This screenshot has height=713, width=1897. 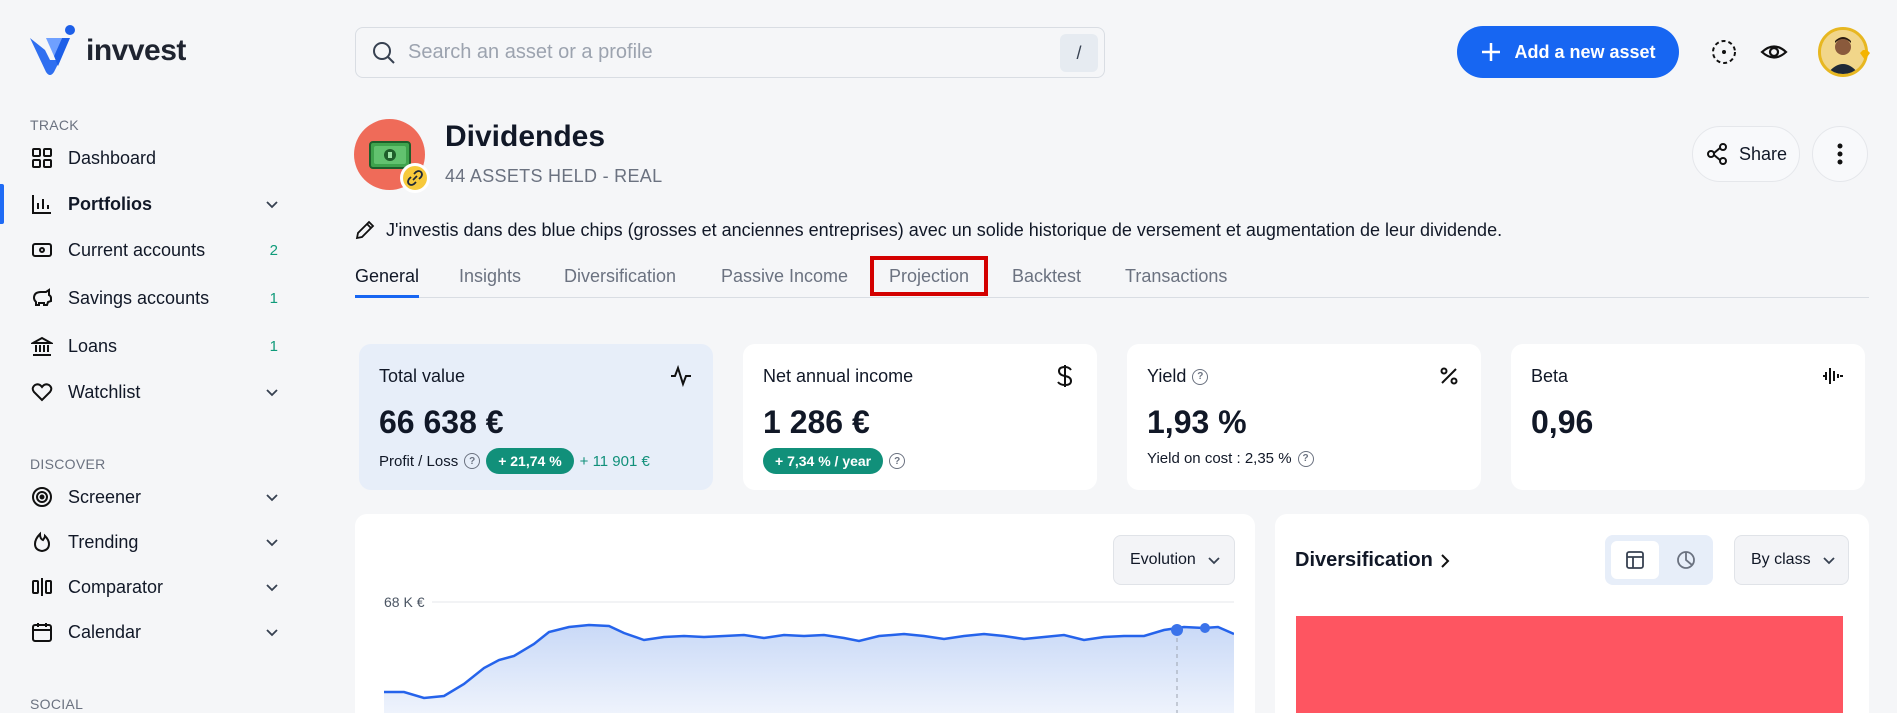 I want to click on more-options-button, so click(x=1840, y=154).